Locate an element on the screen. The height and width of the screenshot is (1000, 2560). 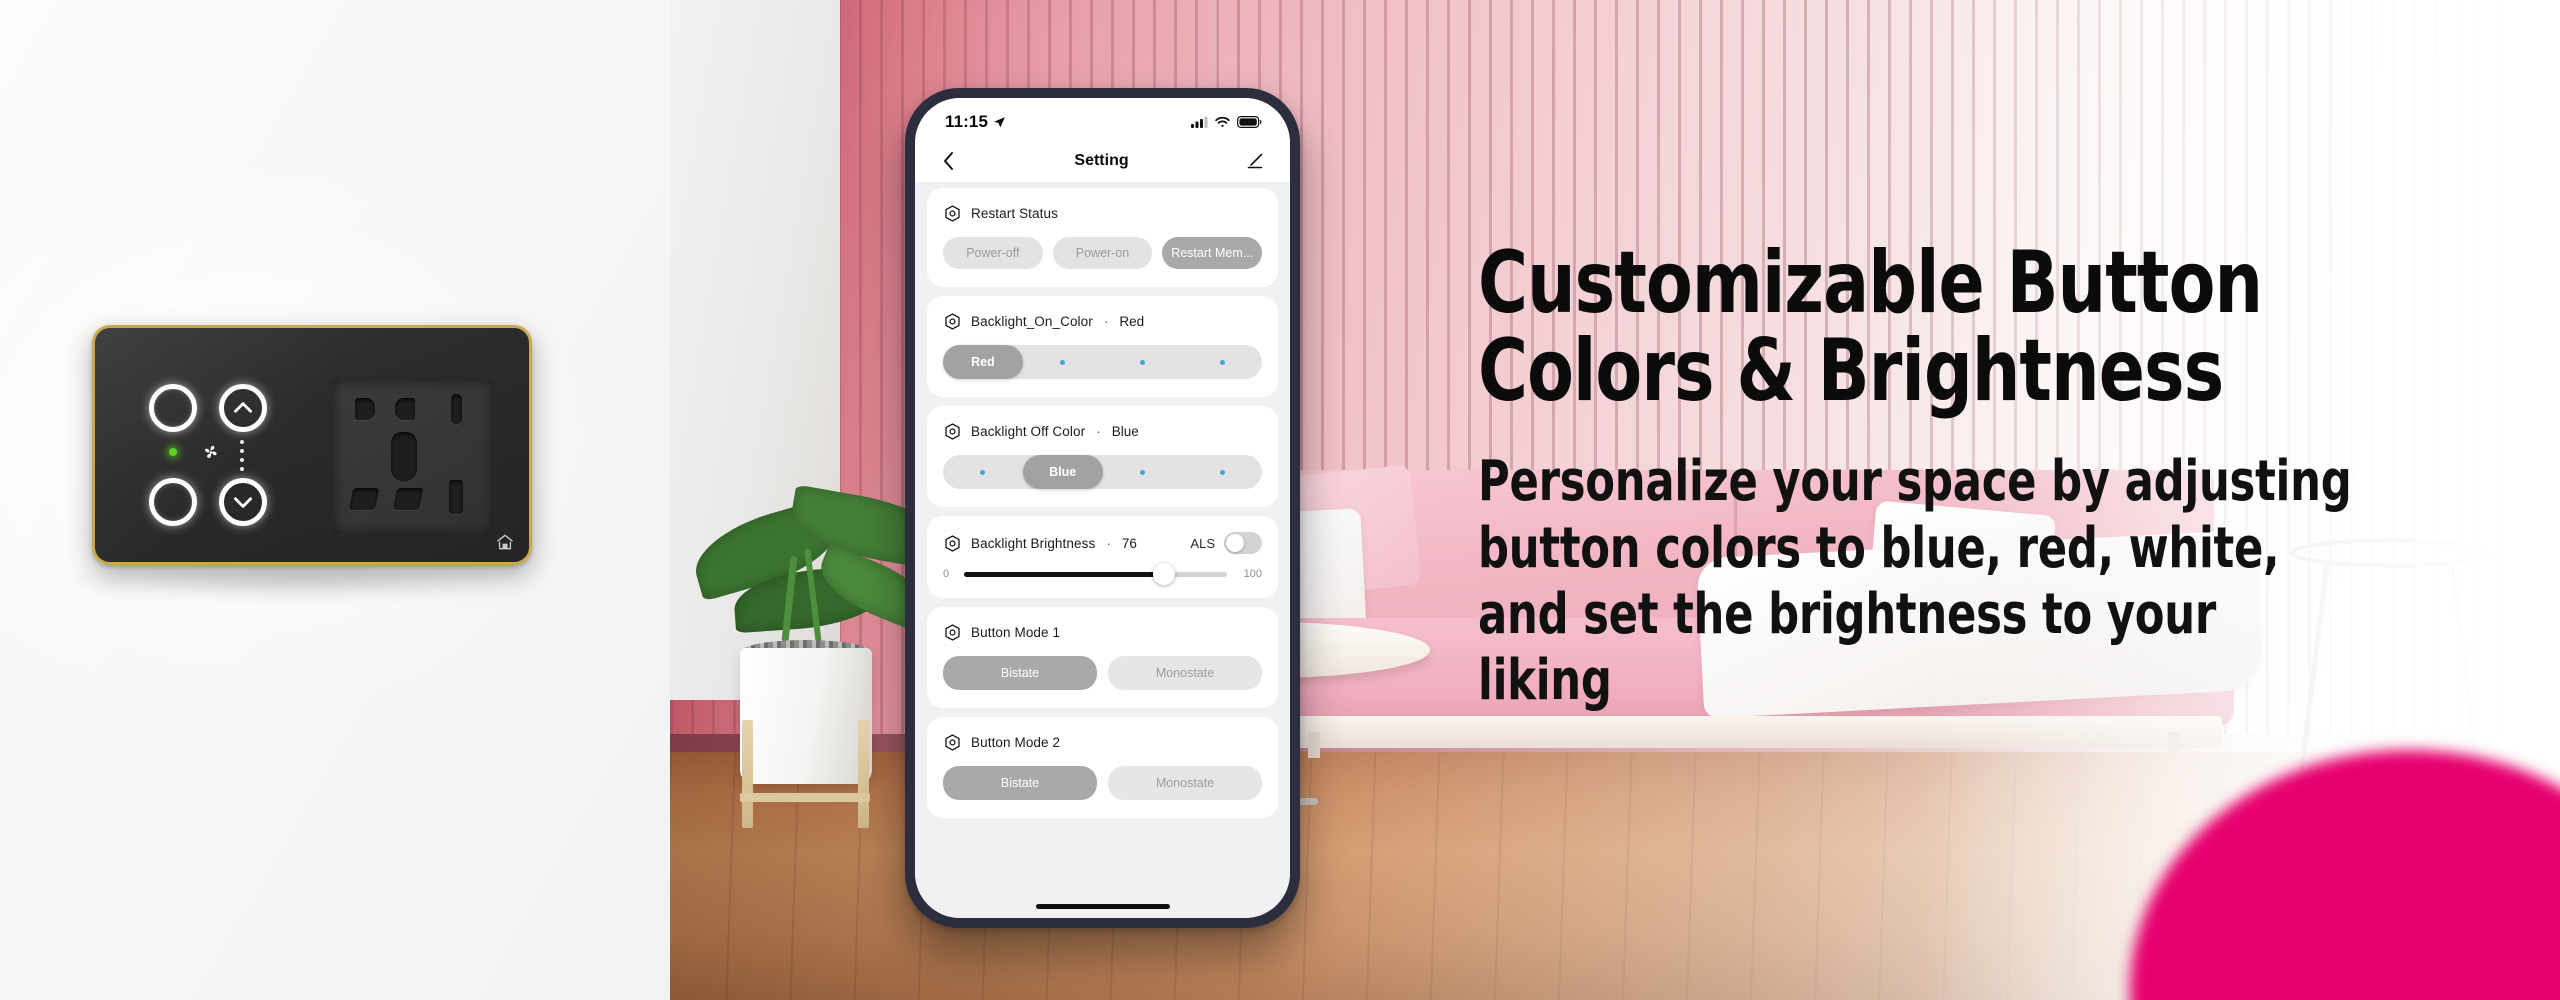
circle-button-bottom is located at coordinates (173, 502).